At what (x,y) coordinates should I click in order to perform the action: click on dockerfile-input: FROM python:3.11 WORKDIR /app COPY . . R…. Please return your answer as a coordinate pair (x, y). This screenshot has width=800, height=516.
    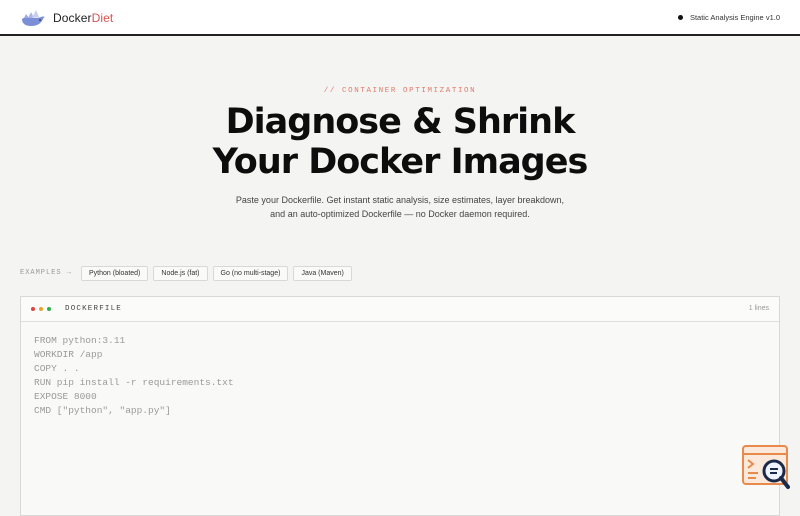
    Looking at the image, I should click on (134, 376).